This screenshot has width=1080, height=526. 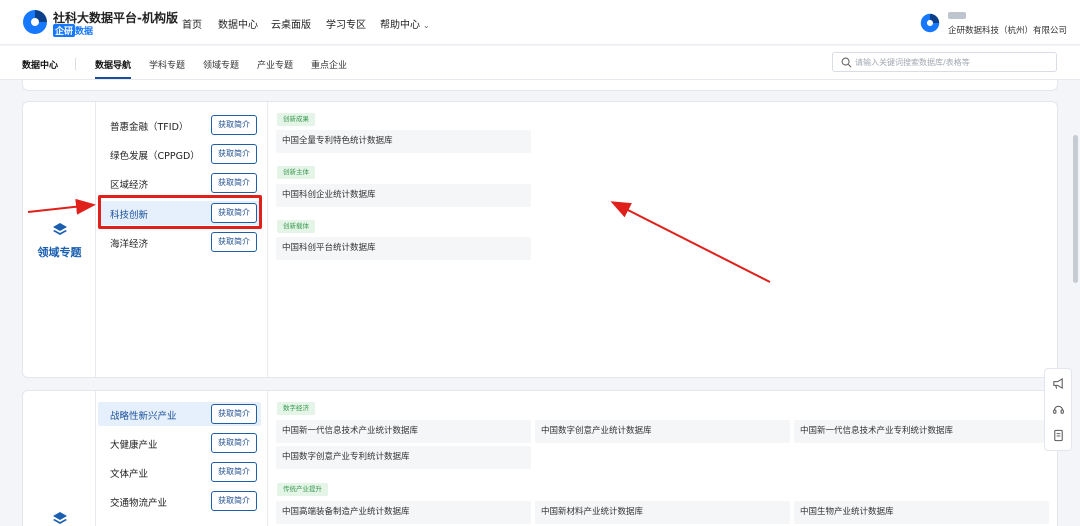 What do you see at coordinates (403, 195) in the screenshot?
I see `database-link: 中国科创企业统计数据库` at bounding box center [403, 195].